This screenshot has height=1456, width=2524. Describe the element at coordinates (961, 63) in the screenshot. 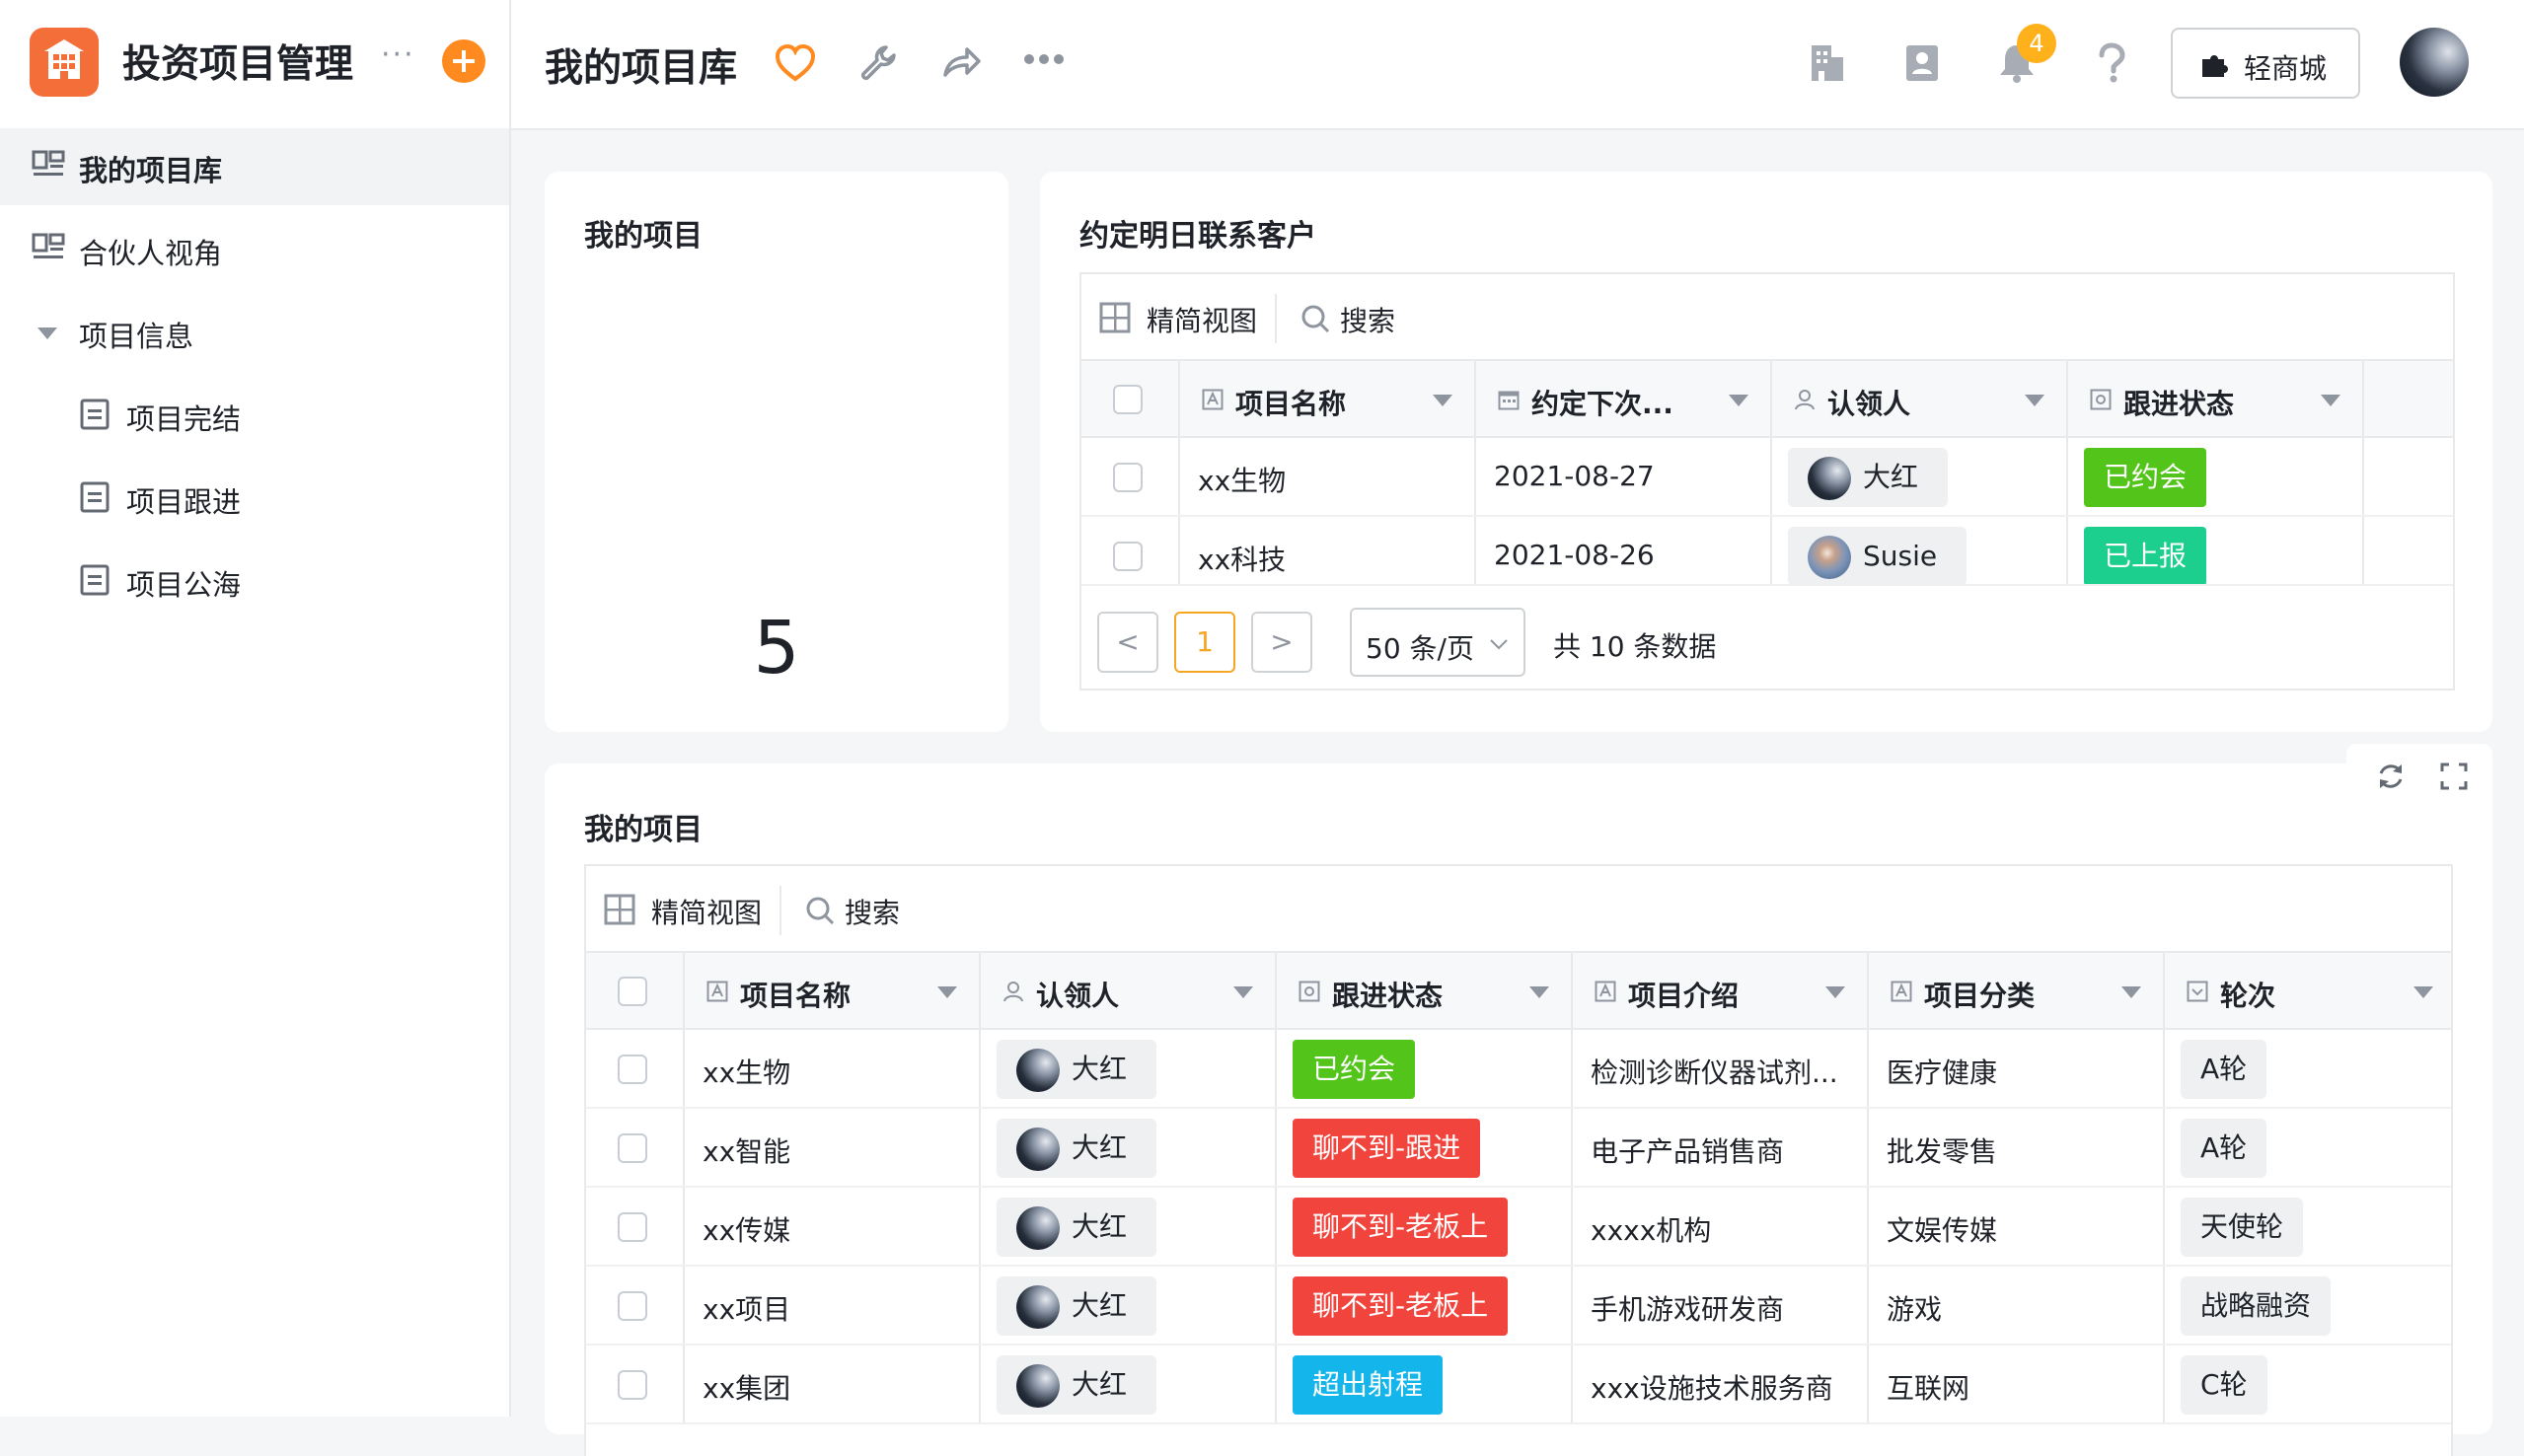

I see `share-forward-icon` at that location.